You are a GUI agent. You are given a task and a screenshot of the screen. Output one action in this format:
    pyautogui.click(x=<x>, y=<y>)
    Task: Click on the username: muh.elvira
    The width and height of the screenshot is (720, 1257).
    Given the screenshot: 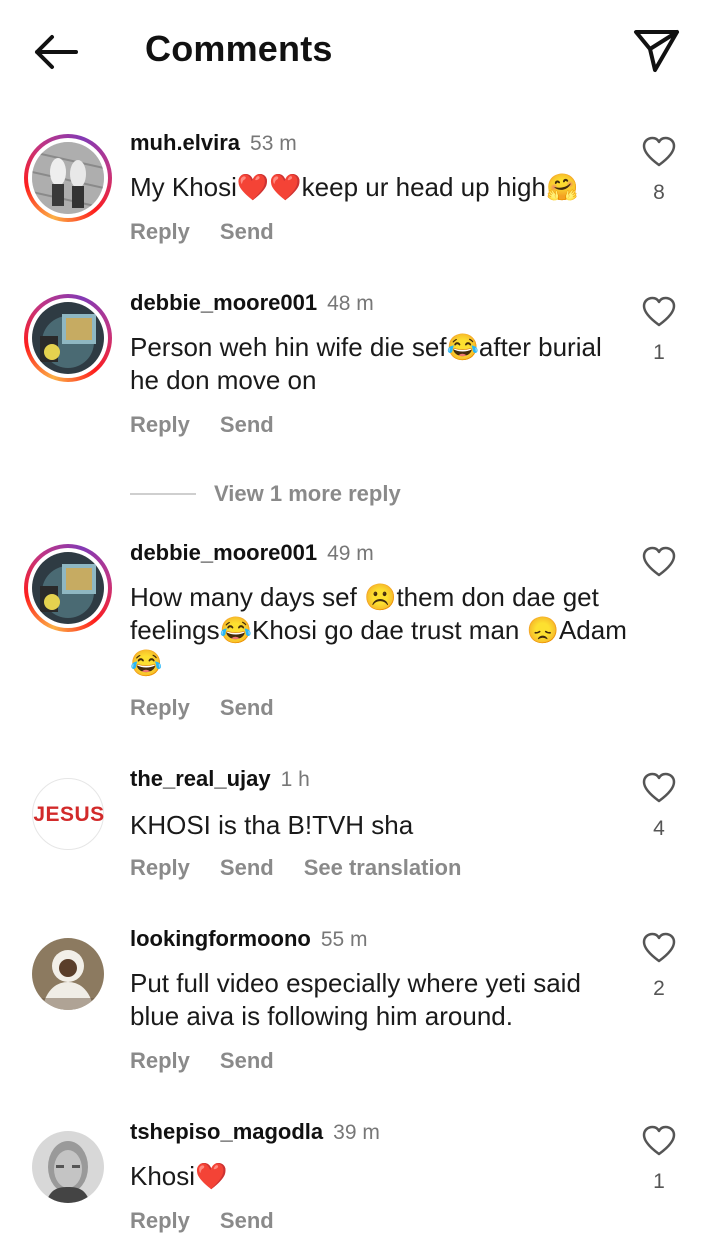 What is the action you would take?
    pyautogui.click(x=185, y=142)
    